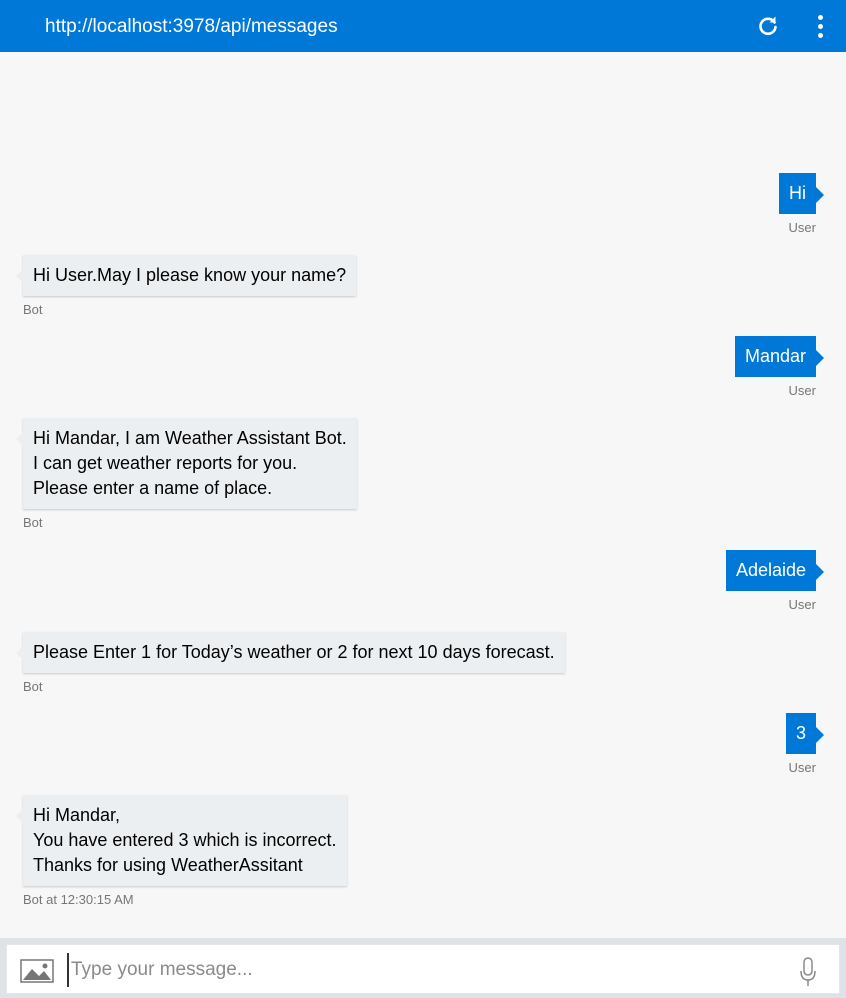 The height and width of the screenshot is (998, 846). I want to click on user-message: Hi User, so click(801, 204).